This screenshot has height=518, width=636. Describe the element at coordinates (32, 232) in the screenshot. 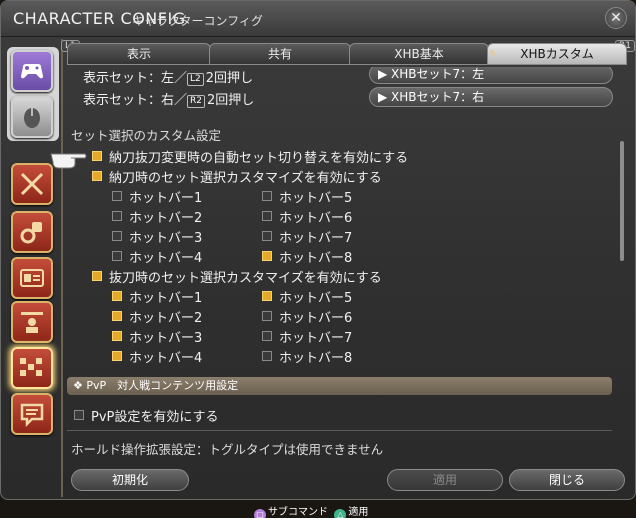

I see `gear-bag-icon` at that location.